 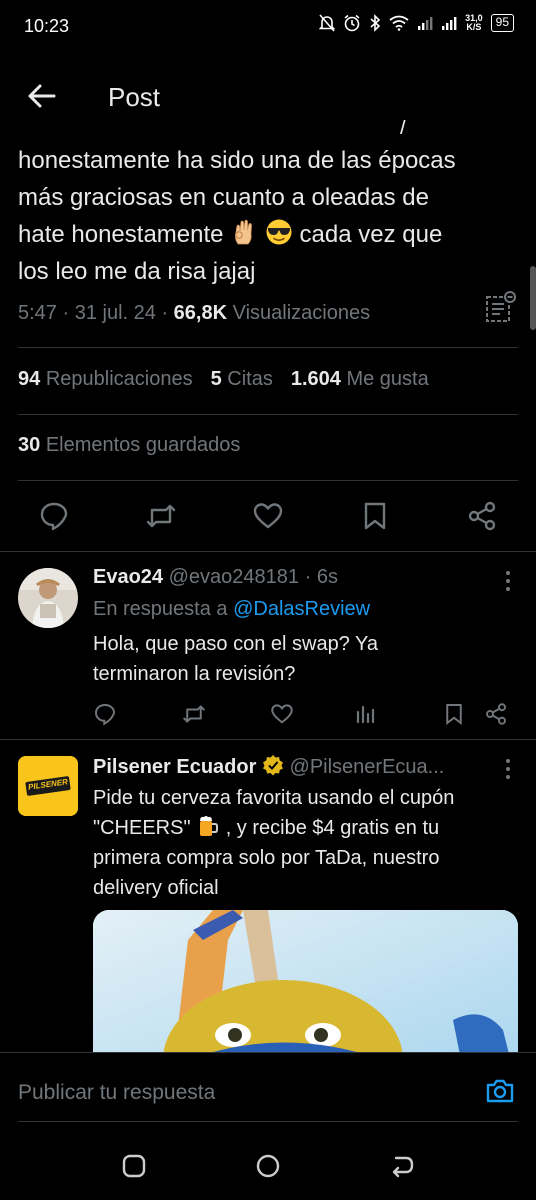 I want to click on tweet-line-3: hate honestamente cada vez que, so click(x=268, y=234).